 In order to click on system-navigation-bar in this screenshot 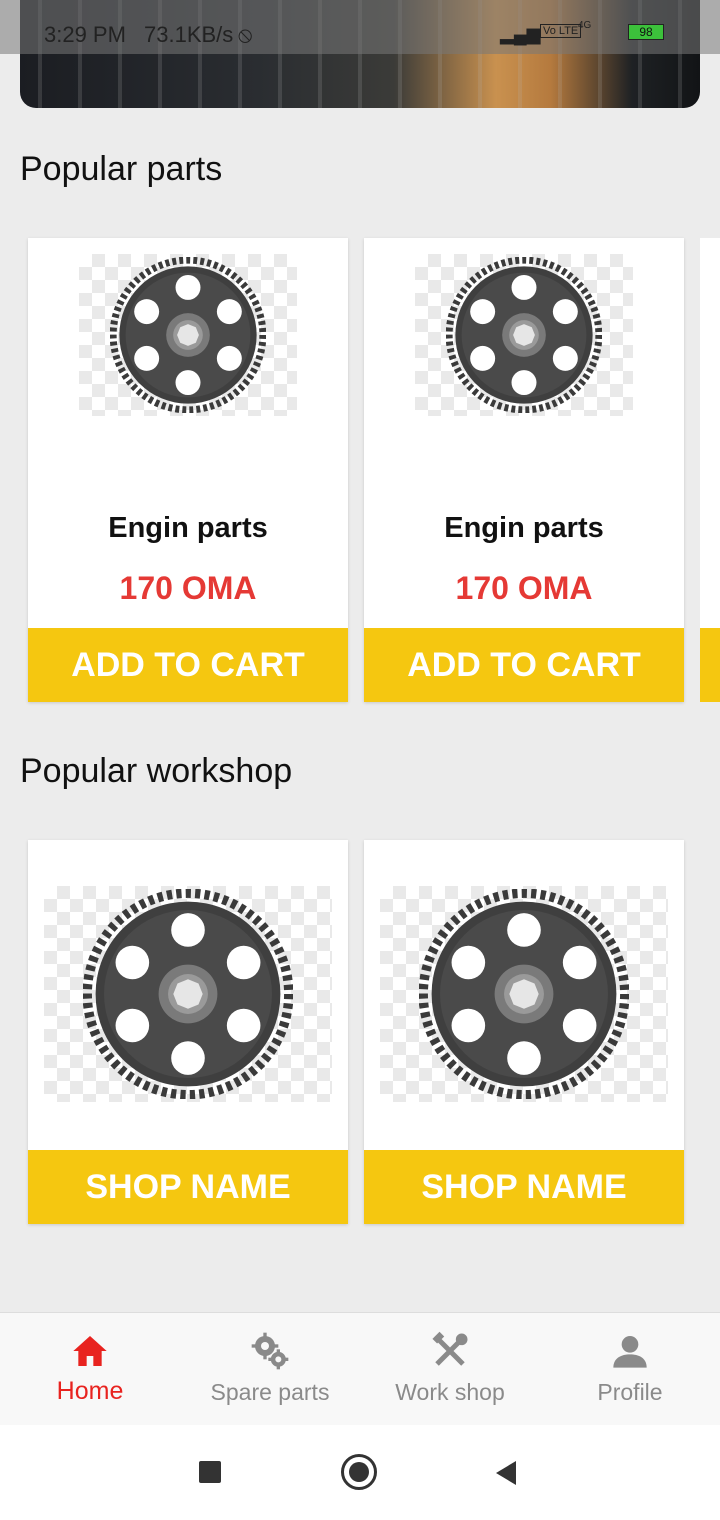, I will do `click(360, 1472)`.